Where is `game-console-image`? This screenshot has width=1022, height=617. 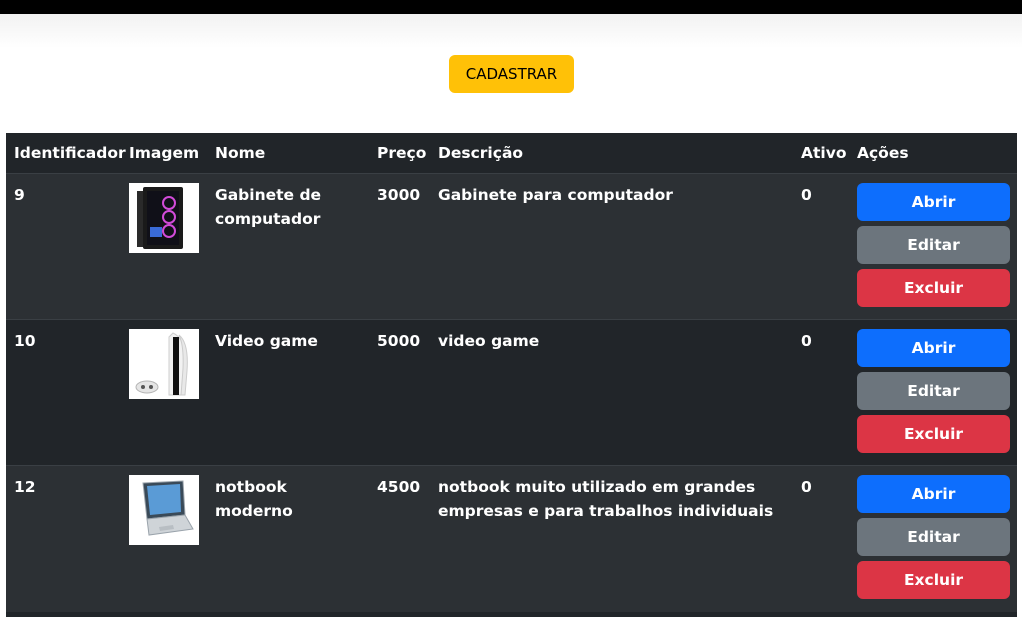 game-console-image is located at coordinates (164, 364).